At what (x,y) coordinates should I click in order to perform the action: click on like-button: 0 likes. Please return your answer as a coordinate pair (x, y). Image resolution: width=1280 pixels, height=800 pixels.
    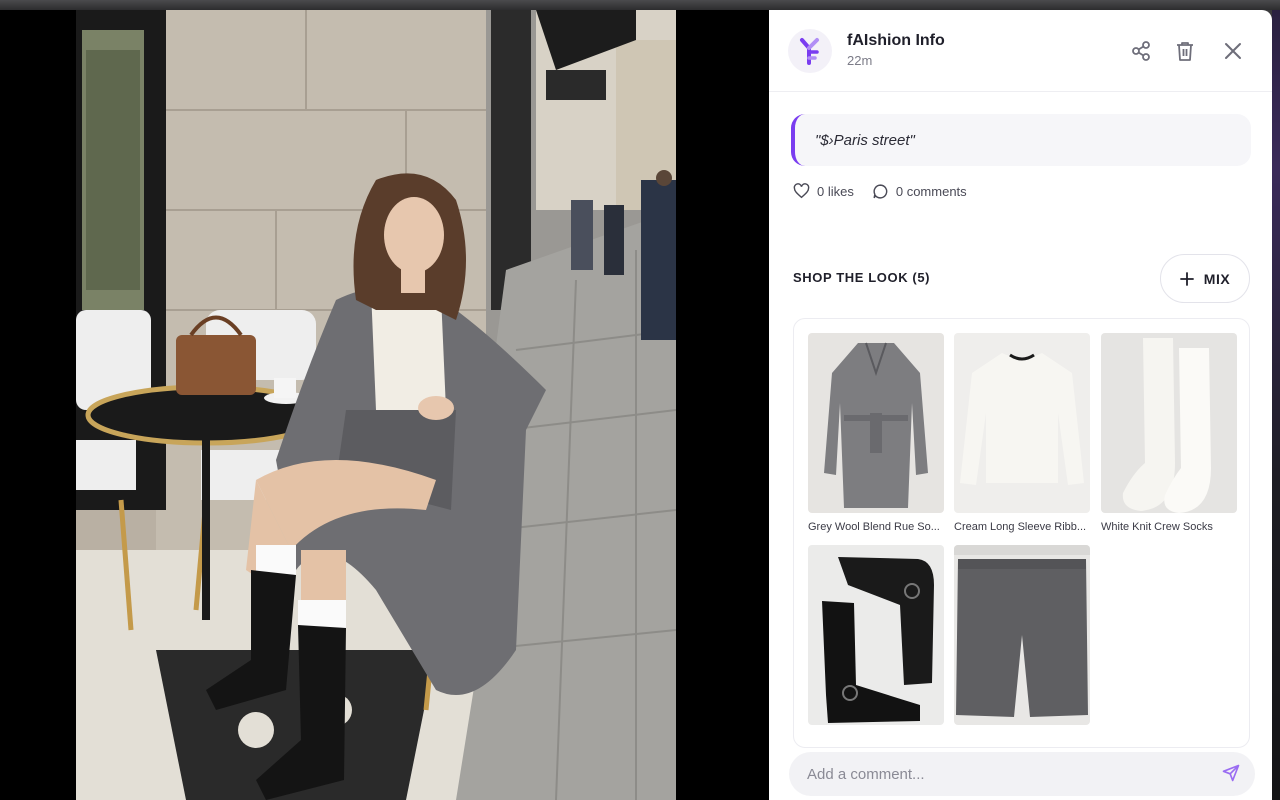
    Looking at the image, I should click on (823, 191).